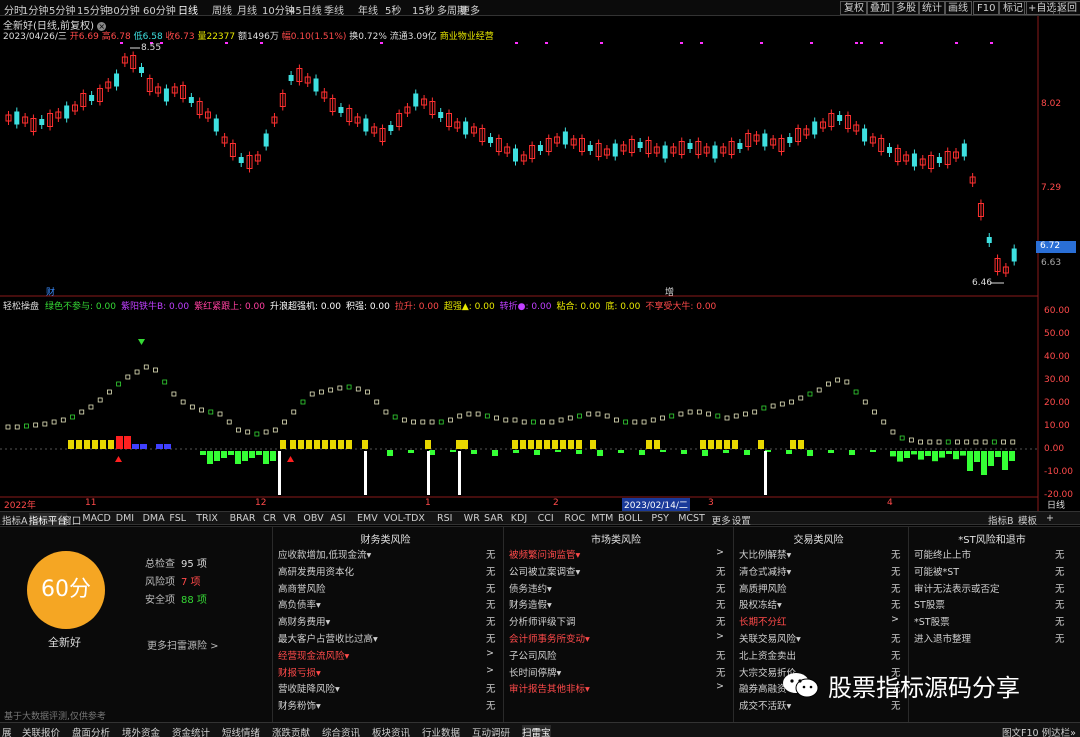 The width and height of the screenshot is (1080, 737). Describe the element at coordinates (15, 520) in the screenshot. I see `indicator-tab: 指标A` at that location.